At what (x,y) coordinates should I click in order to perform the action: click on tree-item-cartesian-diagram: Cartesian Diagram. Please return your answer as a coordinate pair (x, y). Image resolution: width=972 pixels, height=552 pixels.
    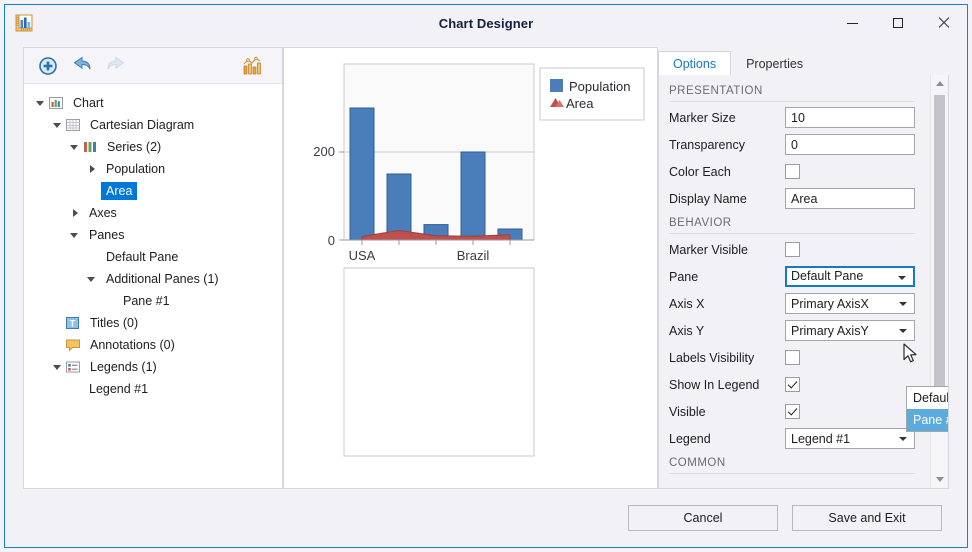
    Looking at the image, I should click on (153, 125).